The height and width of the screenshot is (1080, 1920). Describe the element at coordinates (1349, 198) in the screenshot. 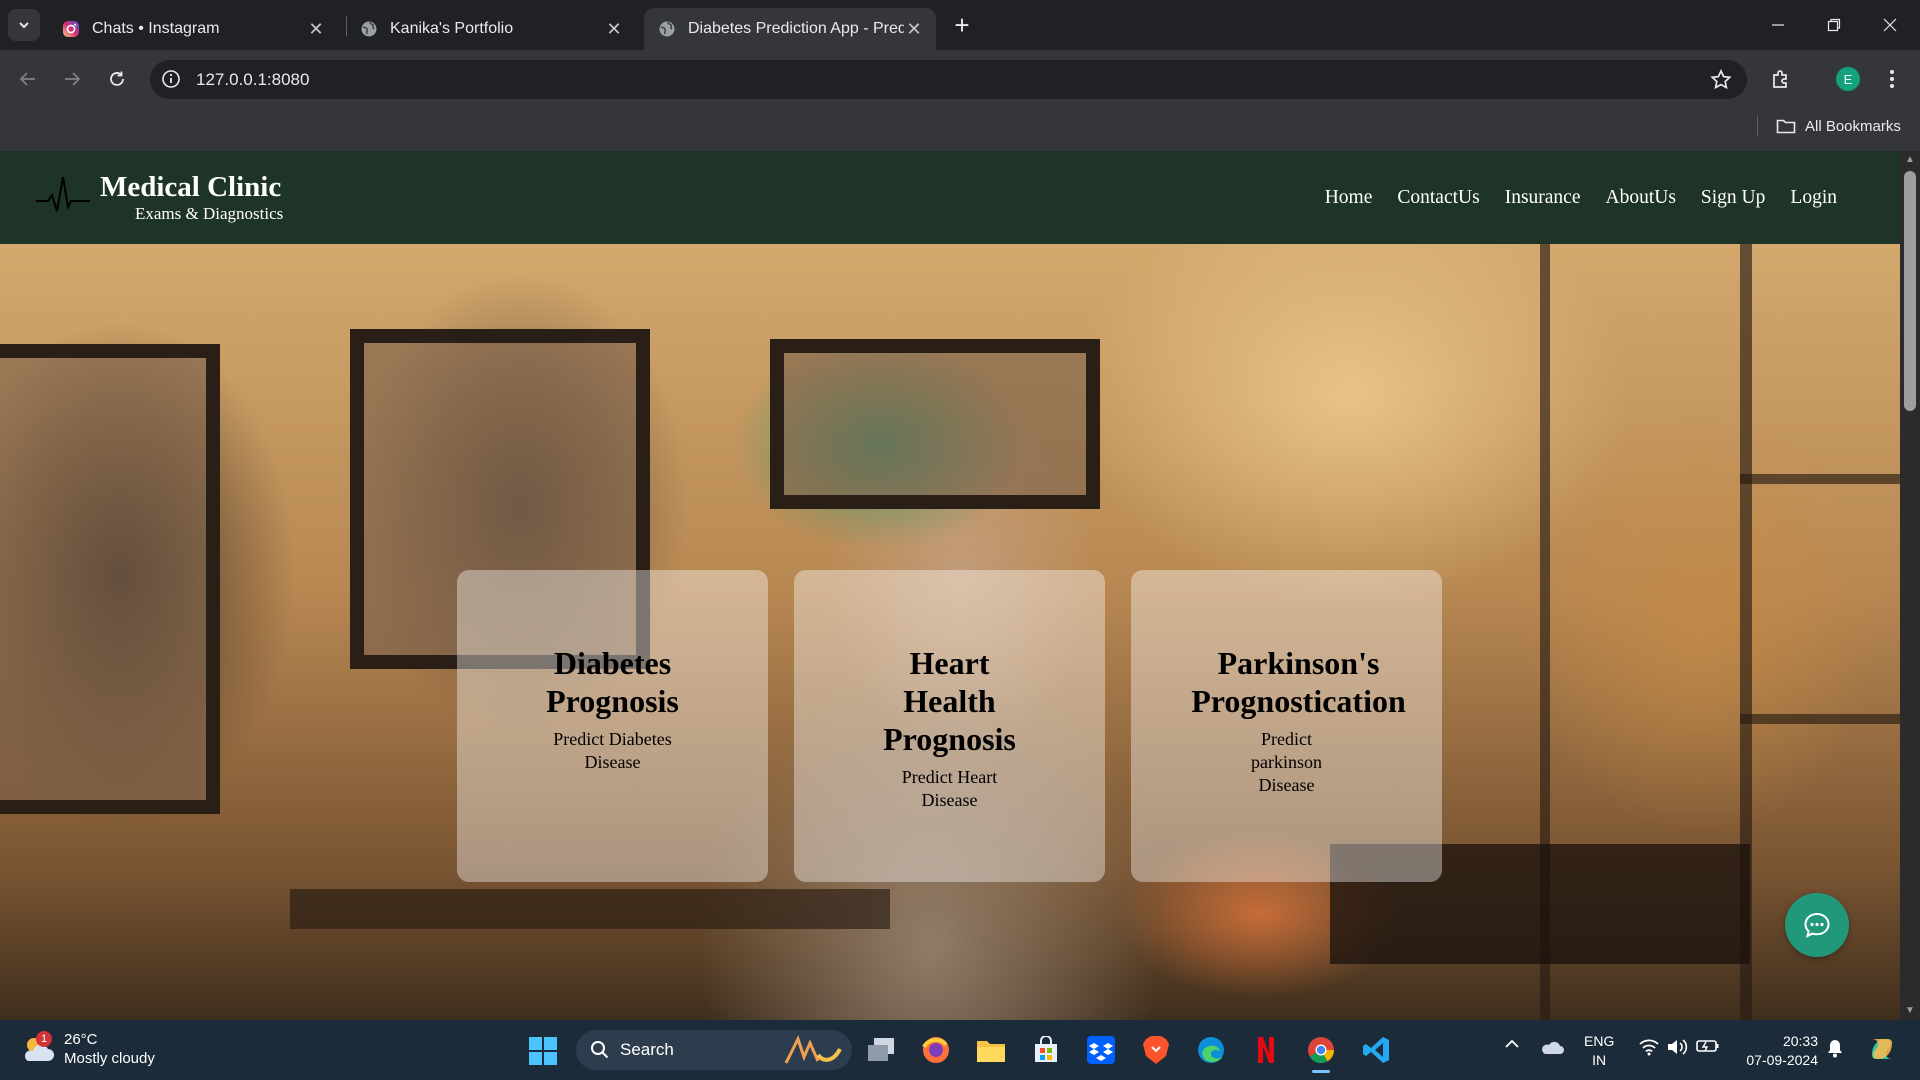

I see `nav-home: Home` at that location.